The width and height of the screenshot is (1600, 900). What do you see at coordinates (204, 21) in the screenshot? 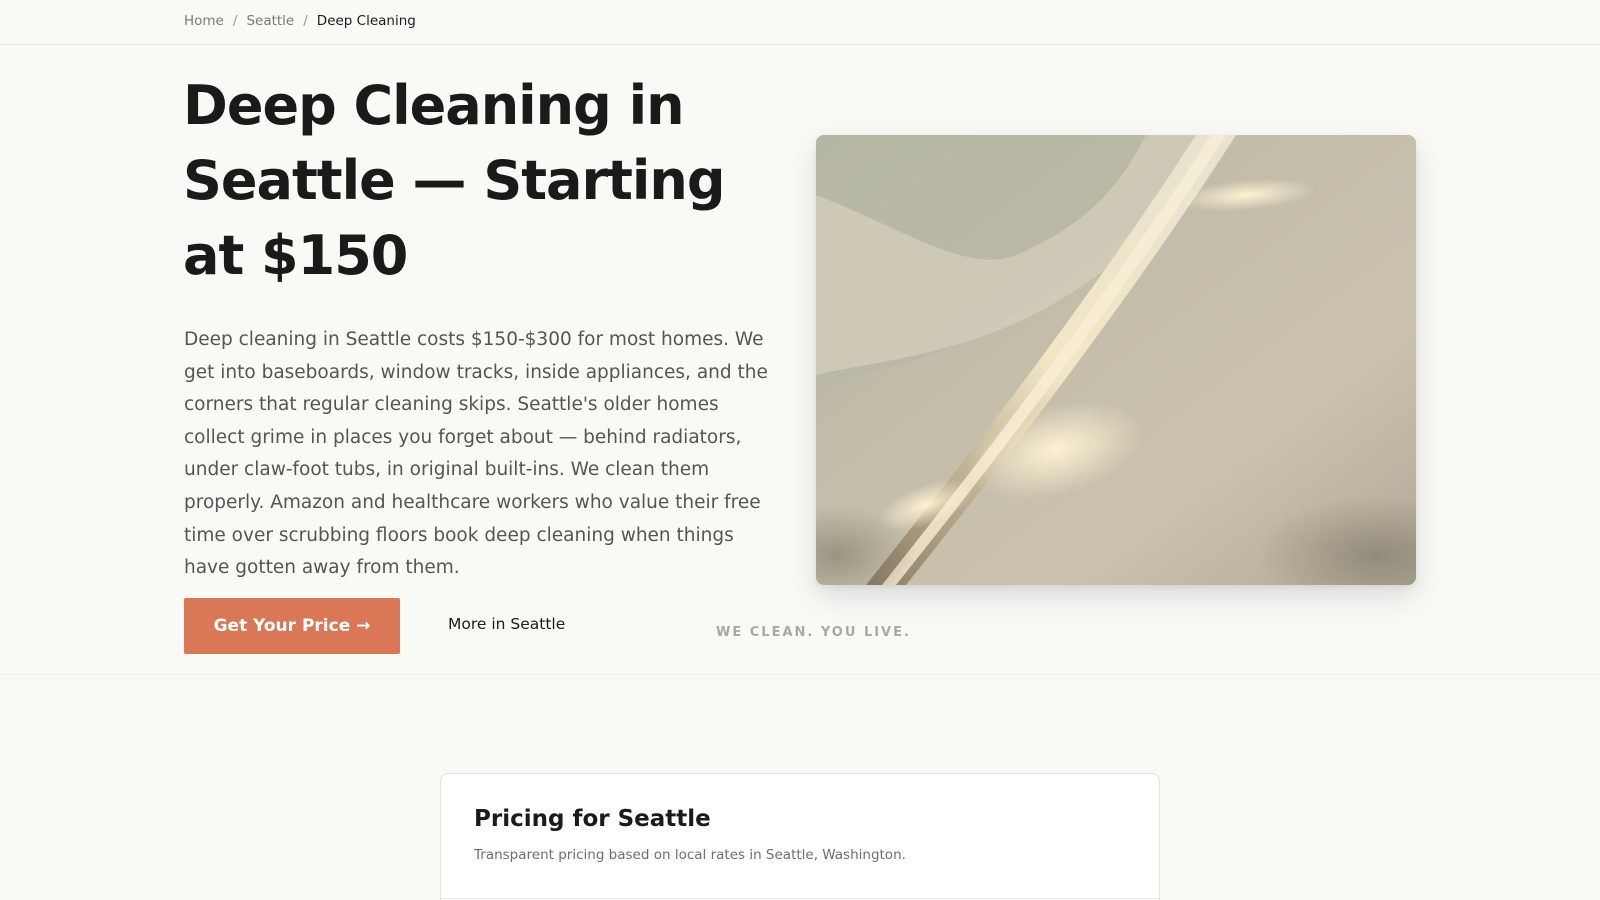
I see `breadcrumb-home-link: Home` at bounding box center [204, 21].